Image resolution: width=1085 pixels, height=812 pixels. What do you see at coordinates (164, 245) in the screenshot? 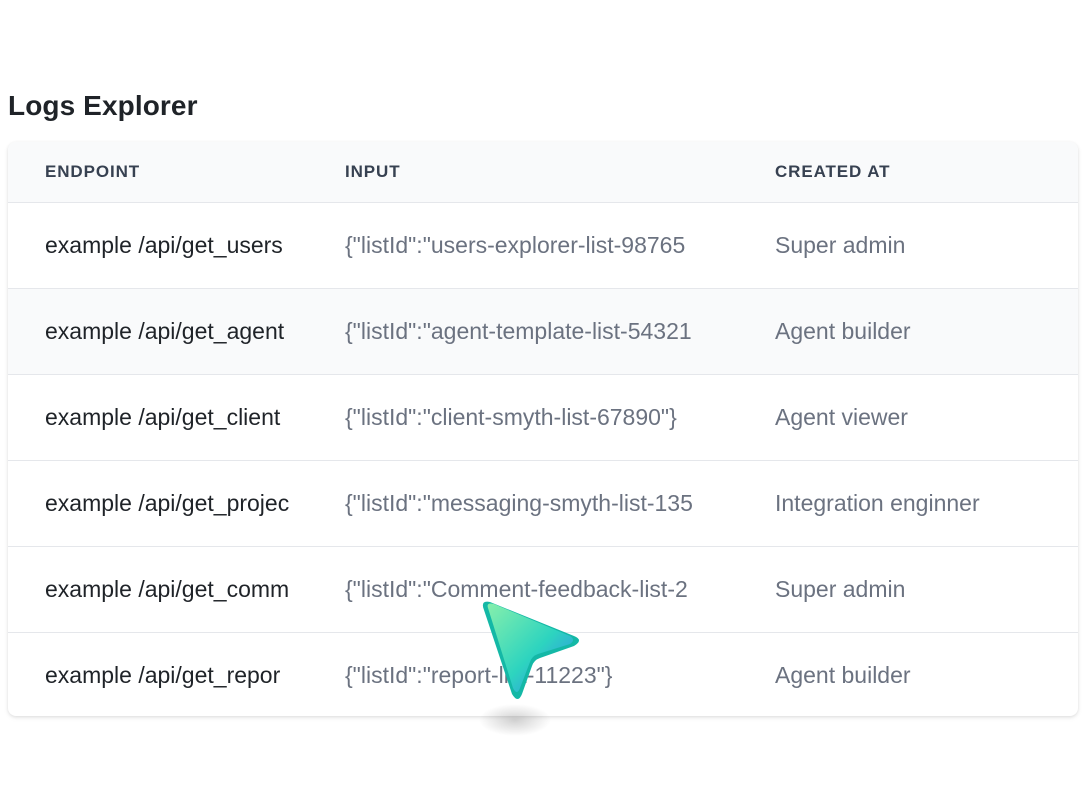
I see `cell-endpoint: example /api/get_users` at bounding box center [164, 245].